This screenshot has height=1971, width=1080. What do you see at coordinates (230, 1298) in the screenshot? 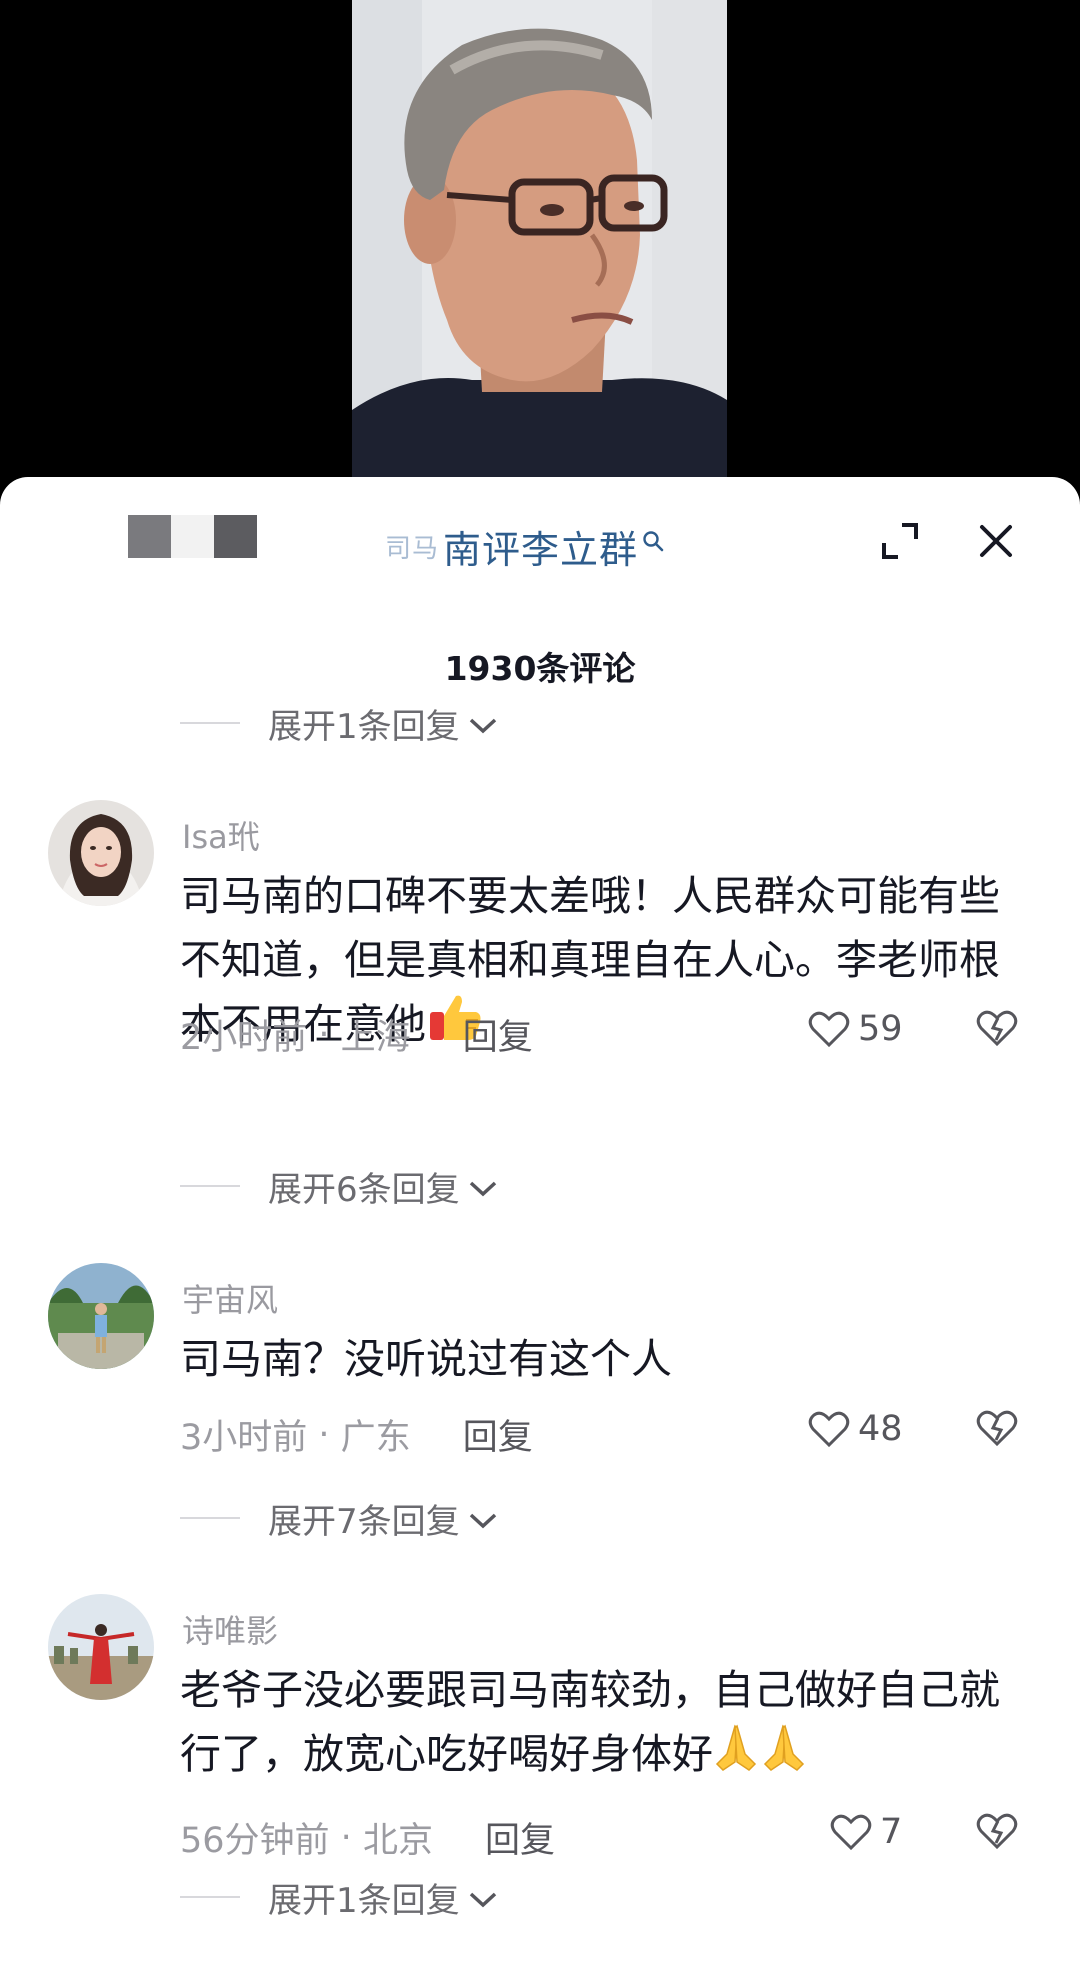
I see `username: 宇宙风` at bounding box center [230, 1298].